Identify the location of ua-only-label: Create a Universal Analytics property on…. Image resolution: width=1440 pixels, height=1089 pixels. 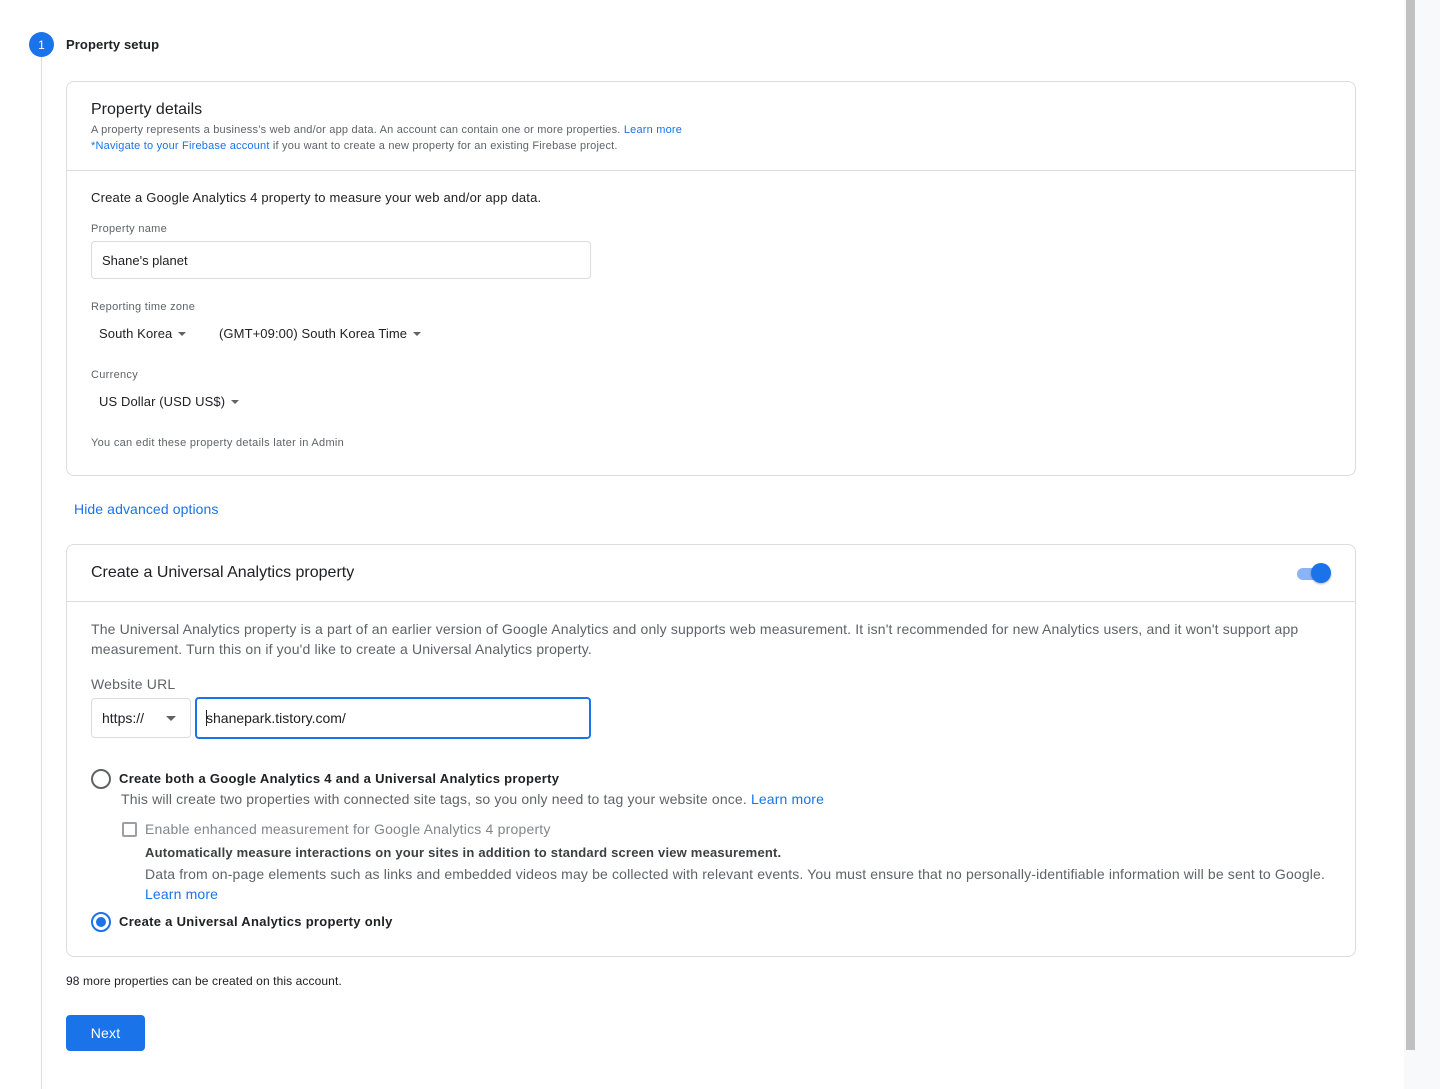
(256, 921).